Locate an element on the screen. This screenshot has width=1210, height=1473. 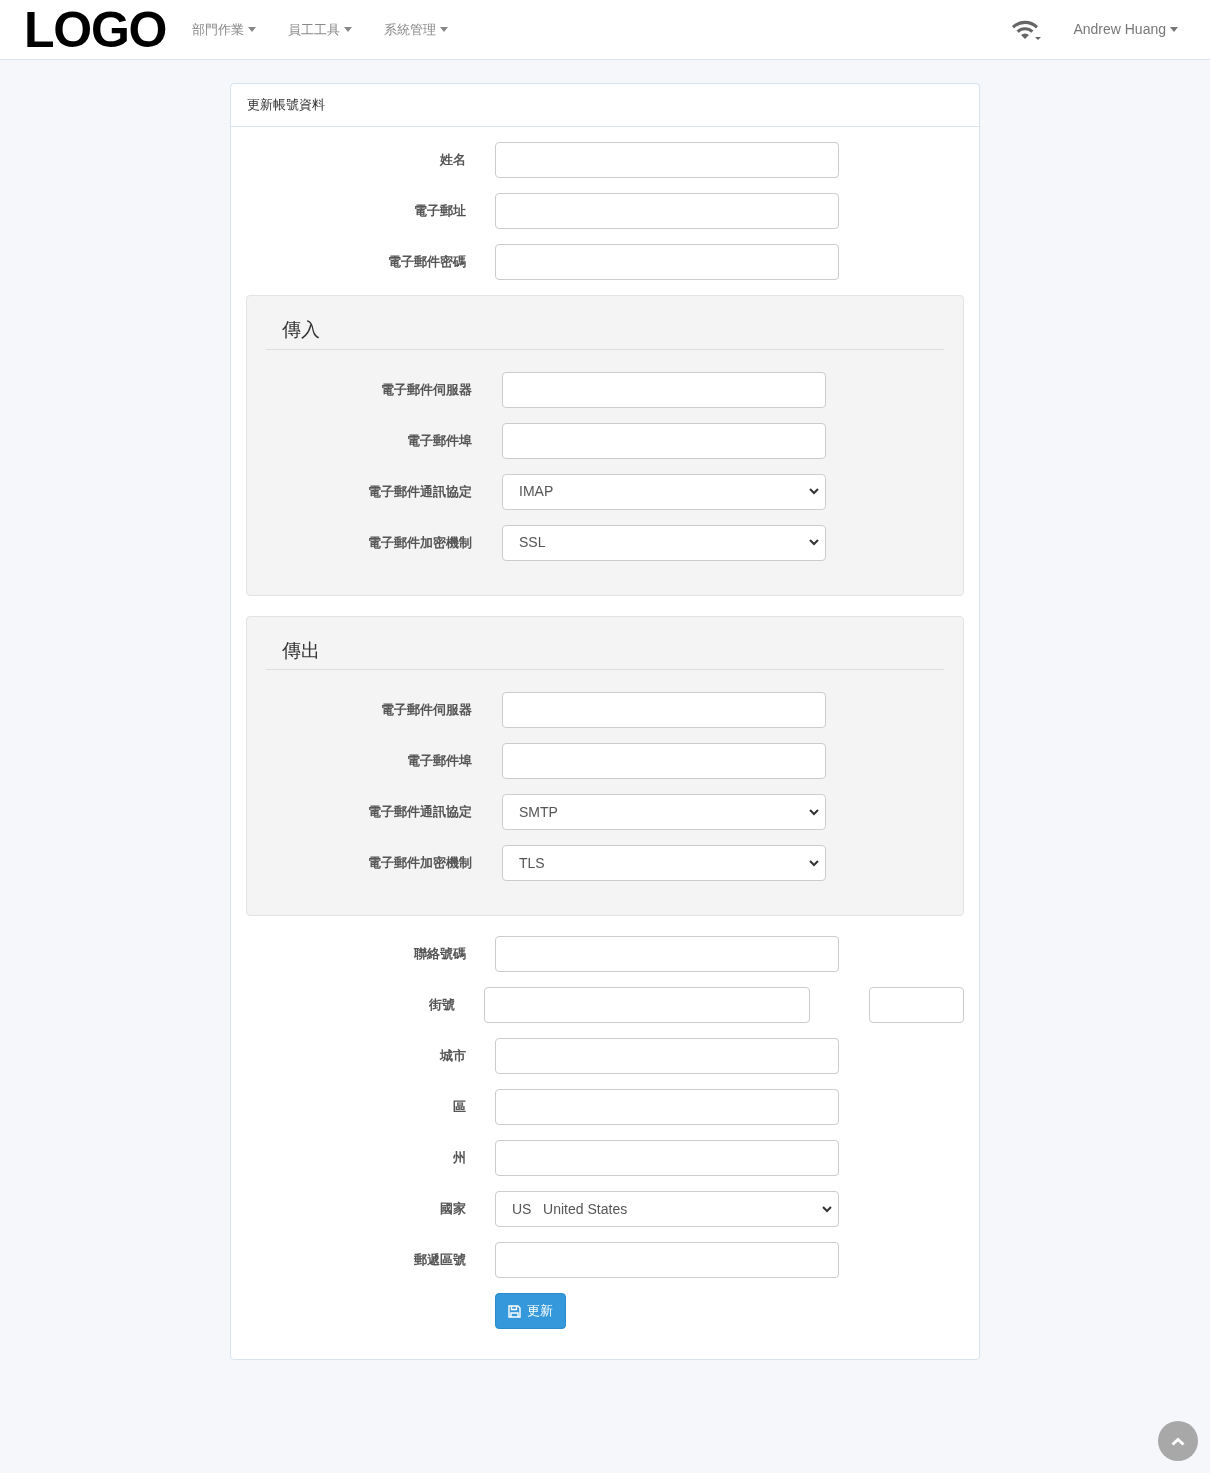
field-label: 聯絡號碼 is located at coordinates (439, 954).